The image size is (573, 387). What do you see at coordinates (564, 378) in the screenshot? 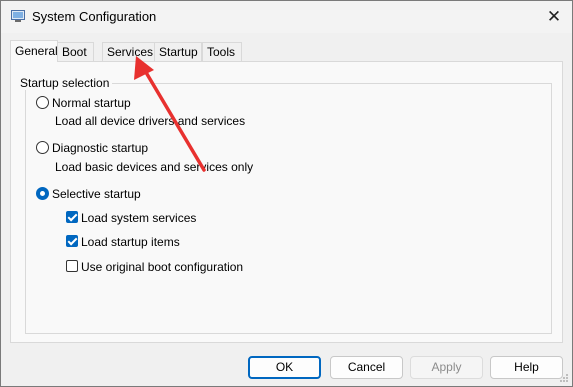
I see `resize-grip-icon` at bounding box center [564, 378].